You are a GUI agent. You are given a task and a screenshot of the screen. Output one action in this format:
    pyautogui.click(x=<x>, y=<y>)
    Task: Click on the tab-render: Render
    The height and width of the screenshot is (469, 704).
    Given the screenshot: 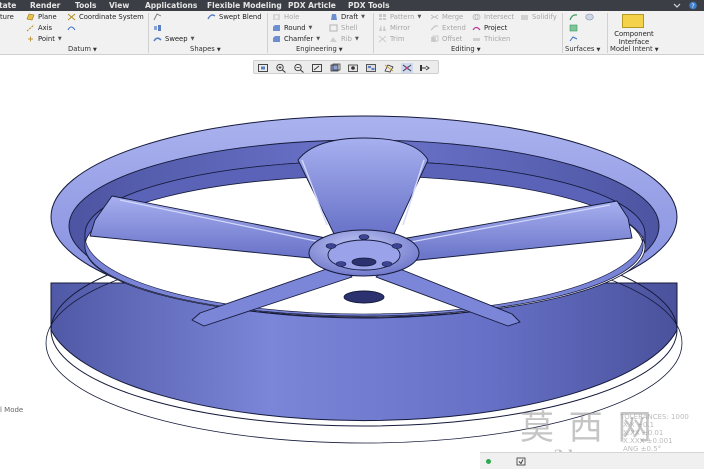 What is the action you would take?
    pyautogui.click(x=45, y=5)
    